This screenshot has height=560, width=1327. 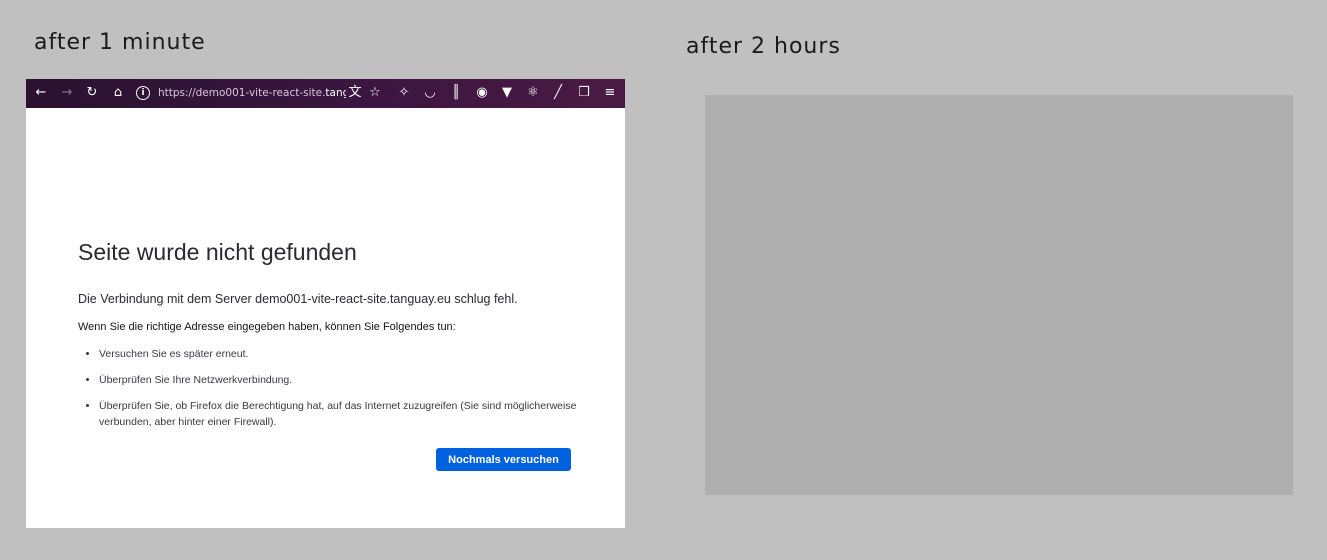 I want to click on arrow-right-icon: →, so click(x=67, y=93).